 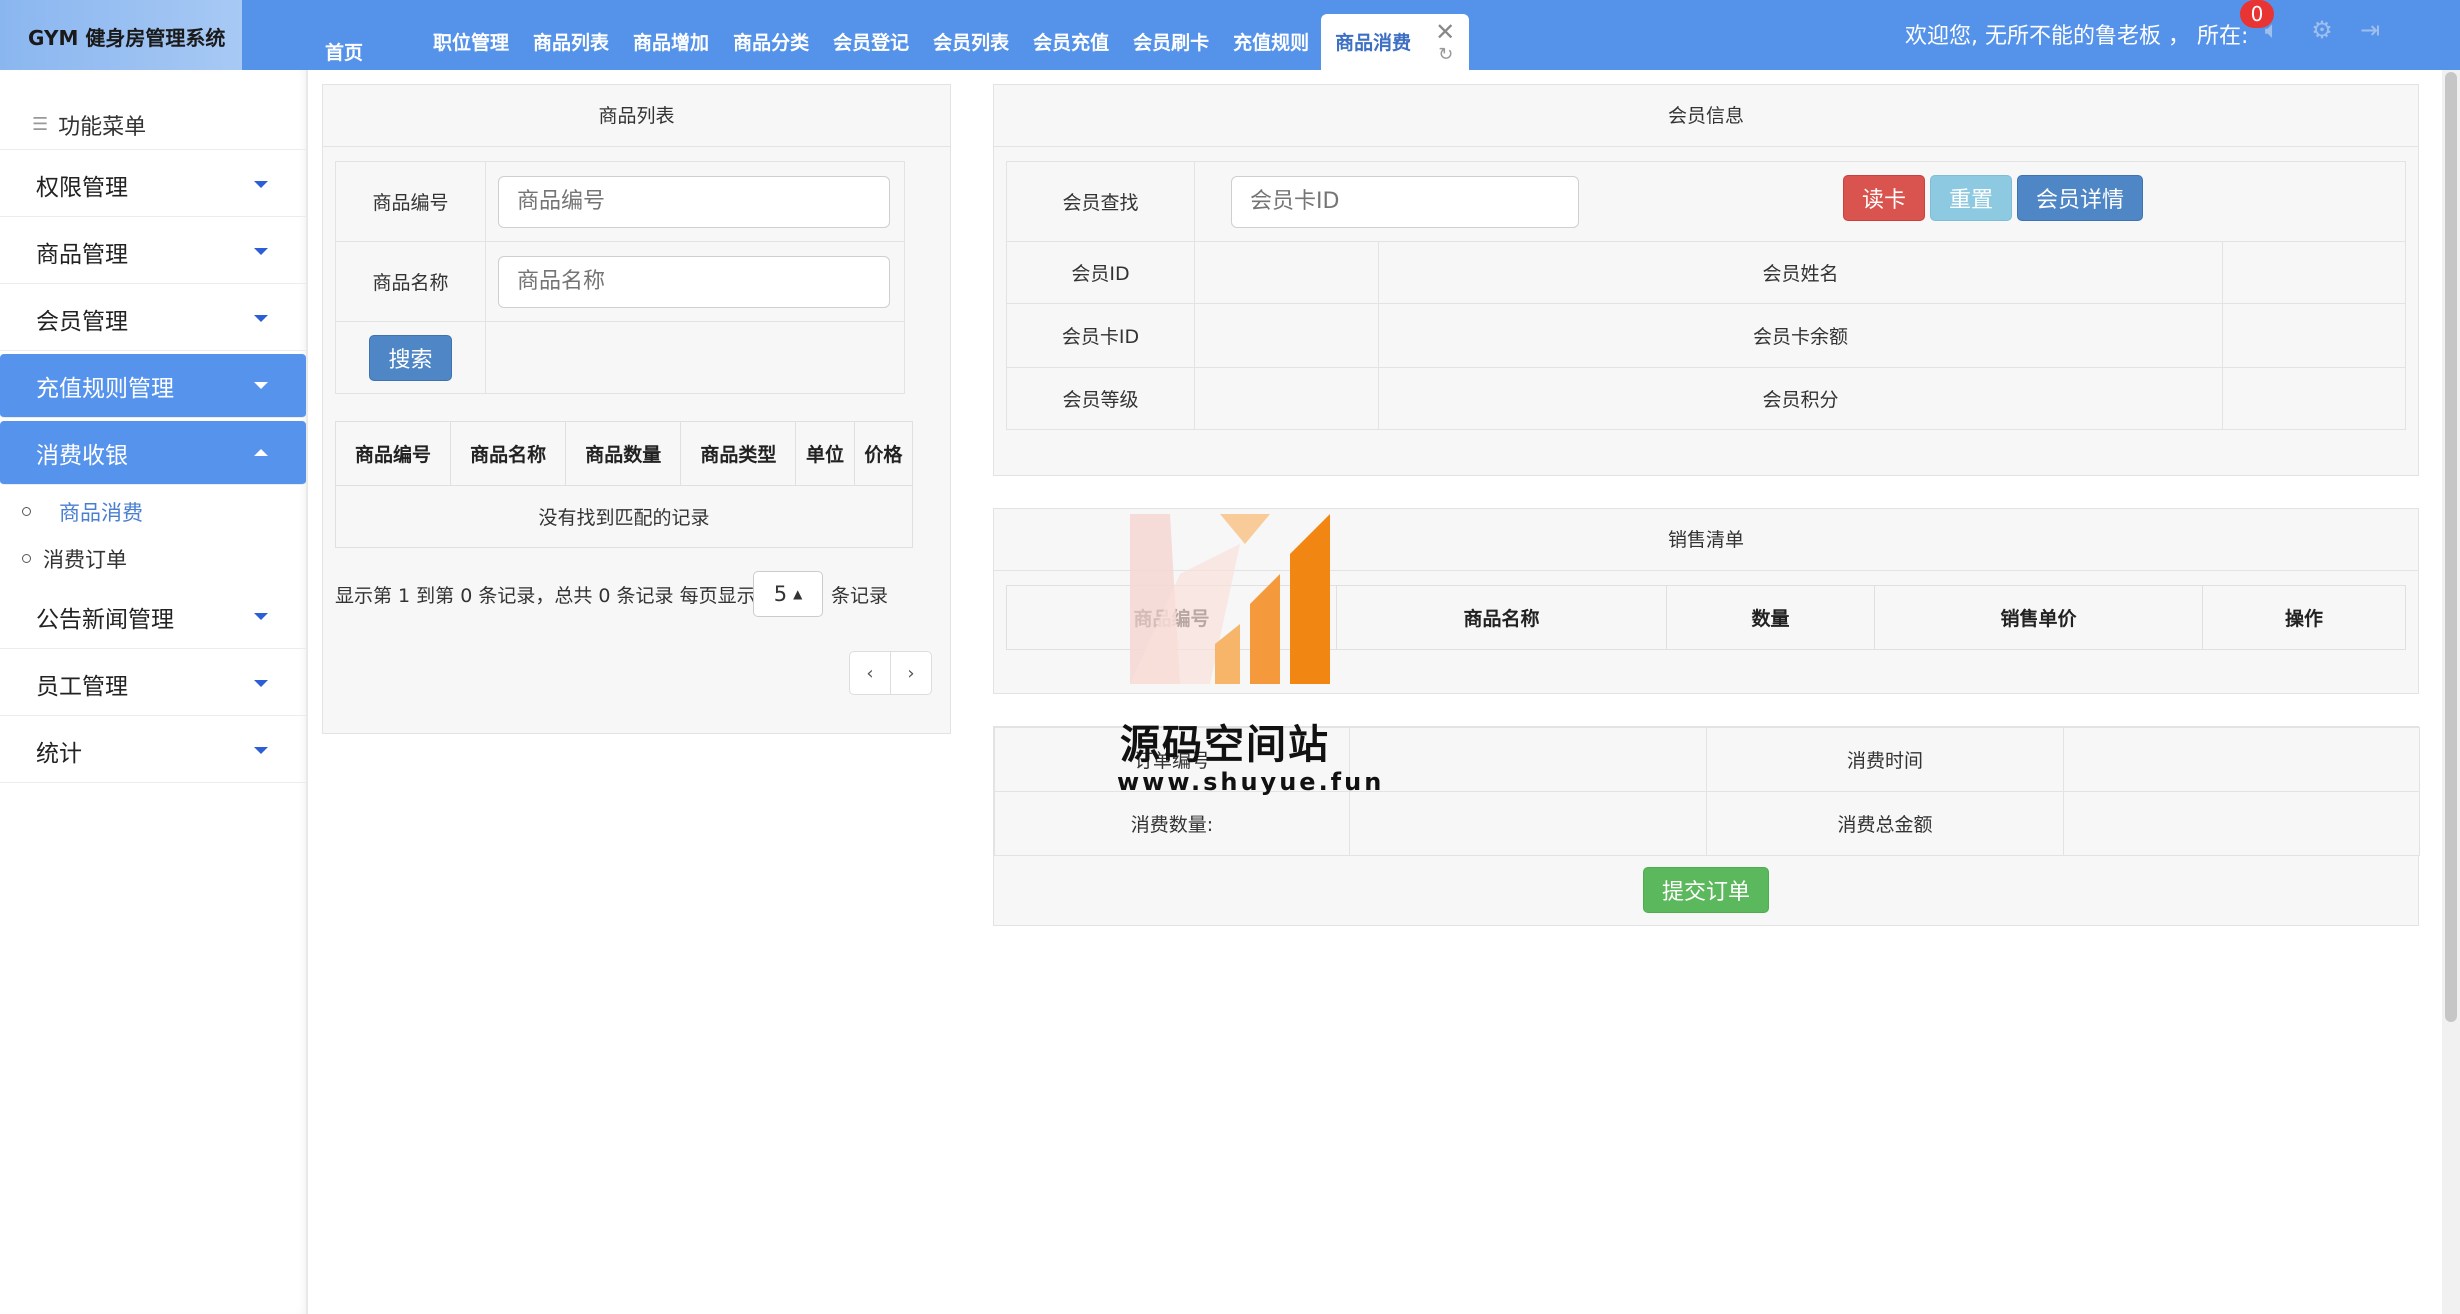 I want to click on sidebar-item-statistics: 统计, so click(x=153, y=751).